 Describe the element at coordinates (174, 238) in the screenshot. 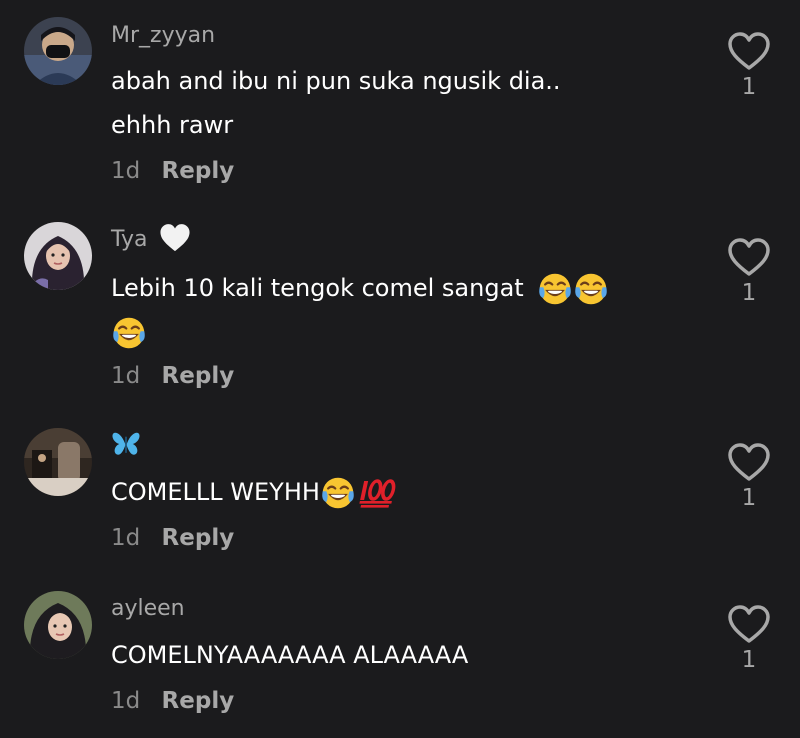

I see `white-heart-icon` at that location.